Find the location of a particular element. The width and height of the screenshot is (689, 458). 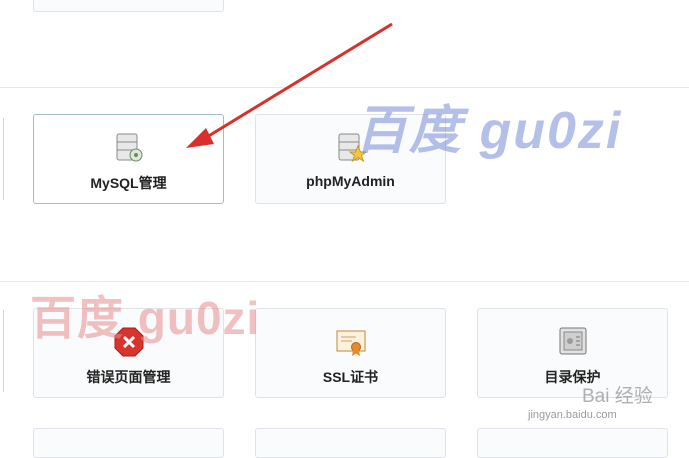

directory-protection-tile: 目录保护 is located at coordinates (572, 353).